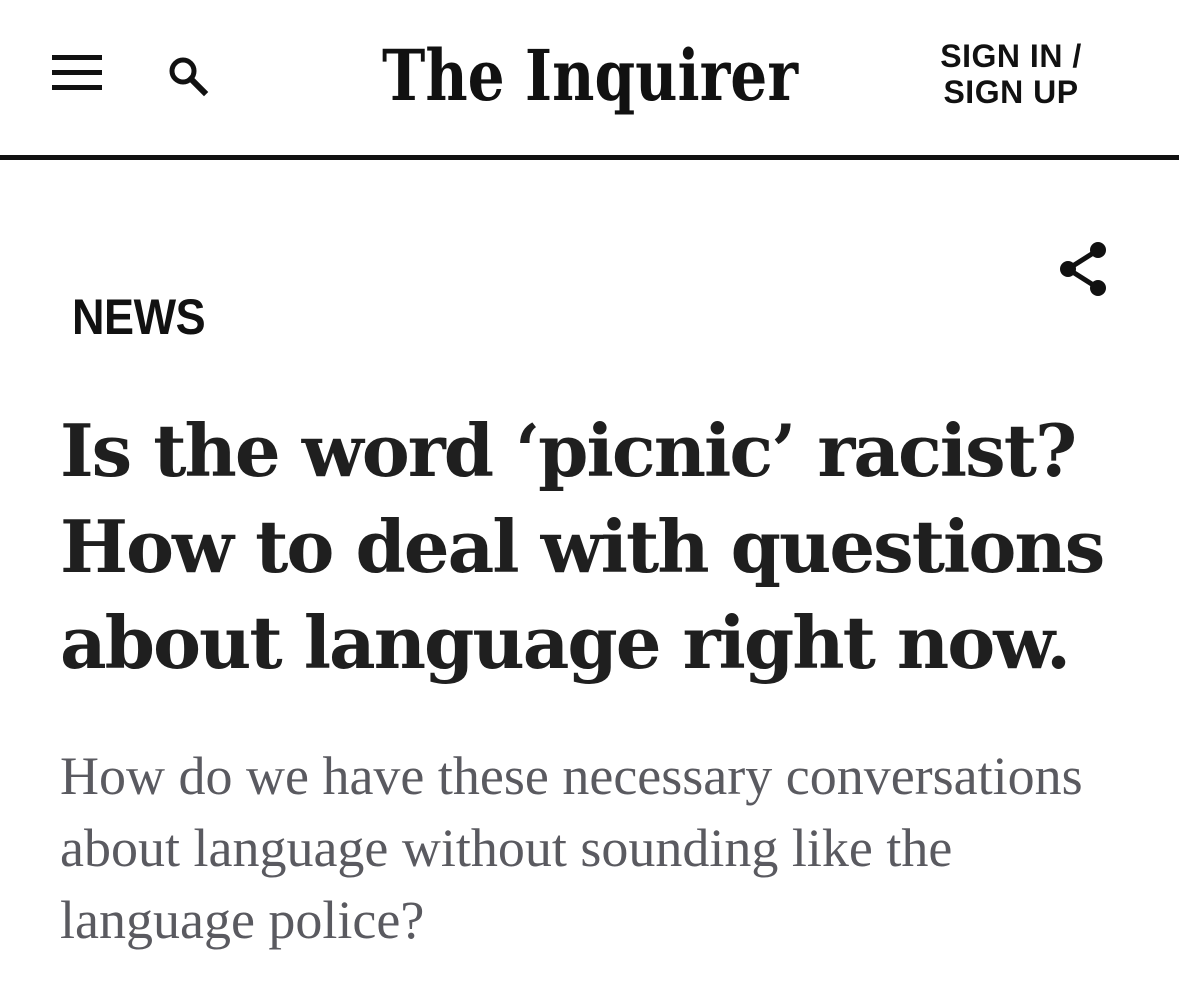  I want to click on share-icon, so click(1083, 269).